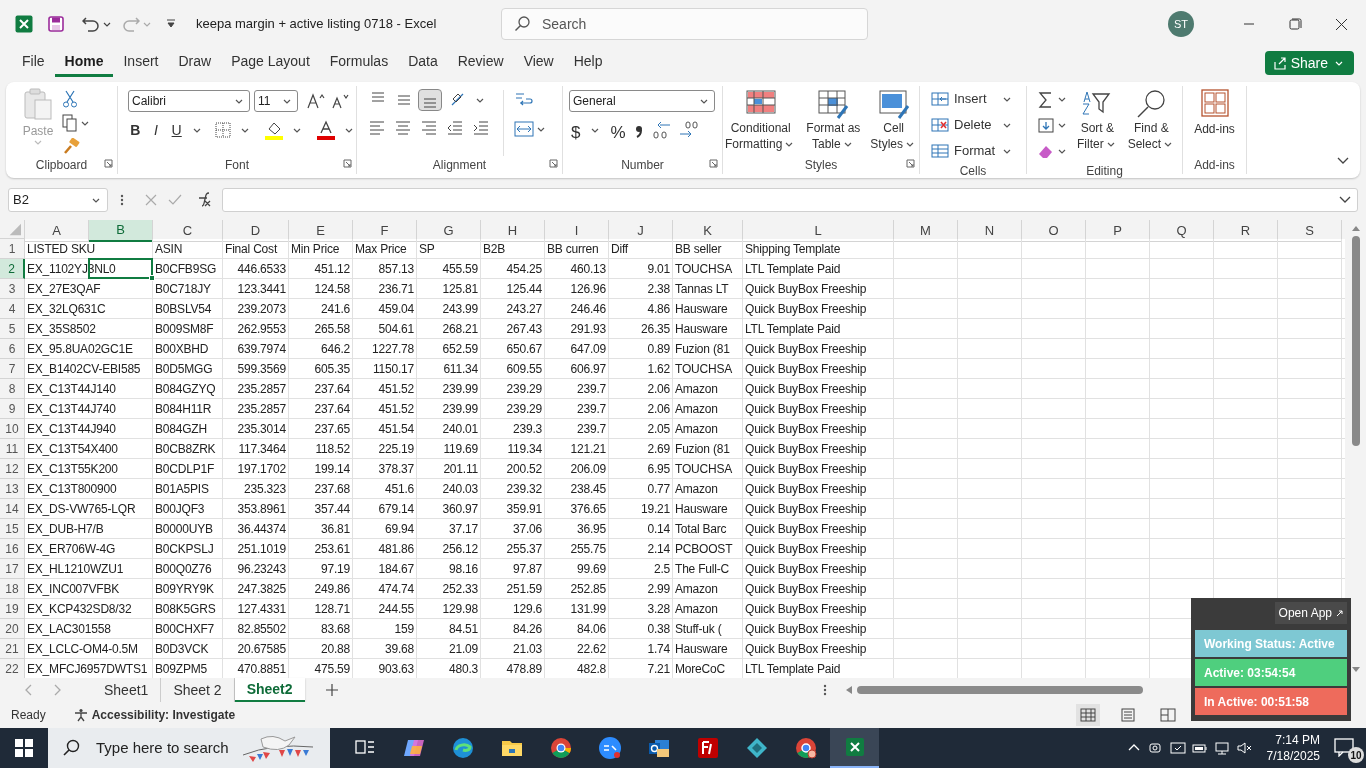  I want to click on menu-tab: View, so click(538, 63).